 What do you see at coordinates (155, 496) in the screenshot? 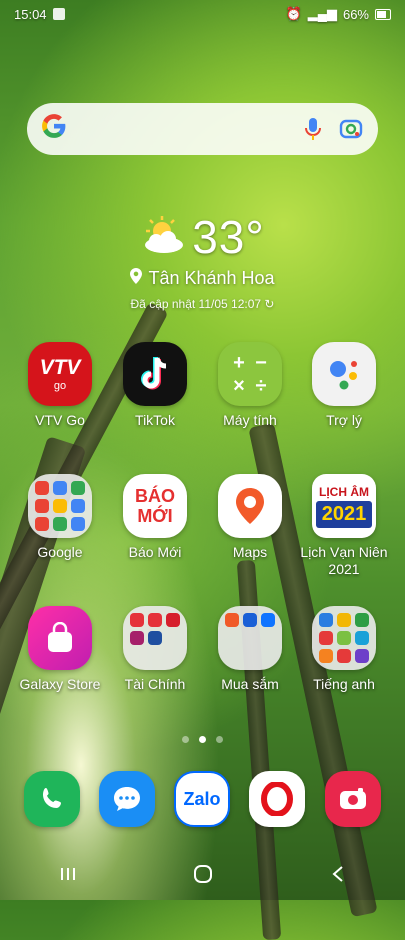
I see `bao-moi-text-1: BÁO` at bounding box center [155, 496].